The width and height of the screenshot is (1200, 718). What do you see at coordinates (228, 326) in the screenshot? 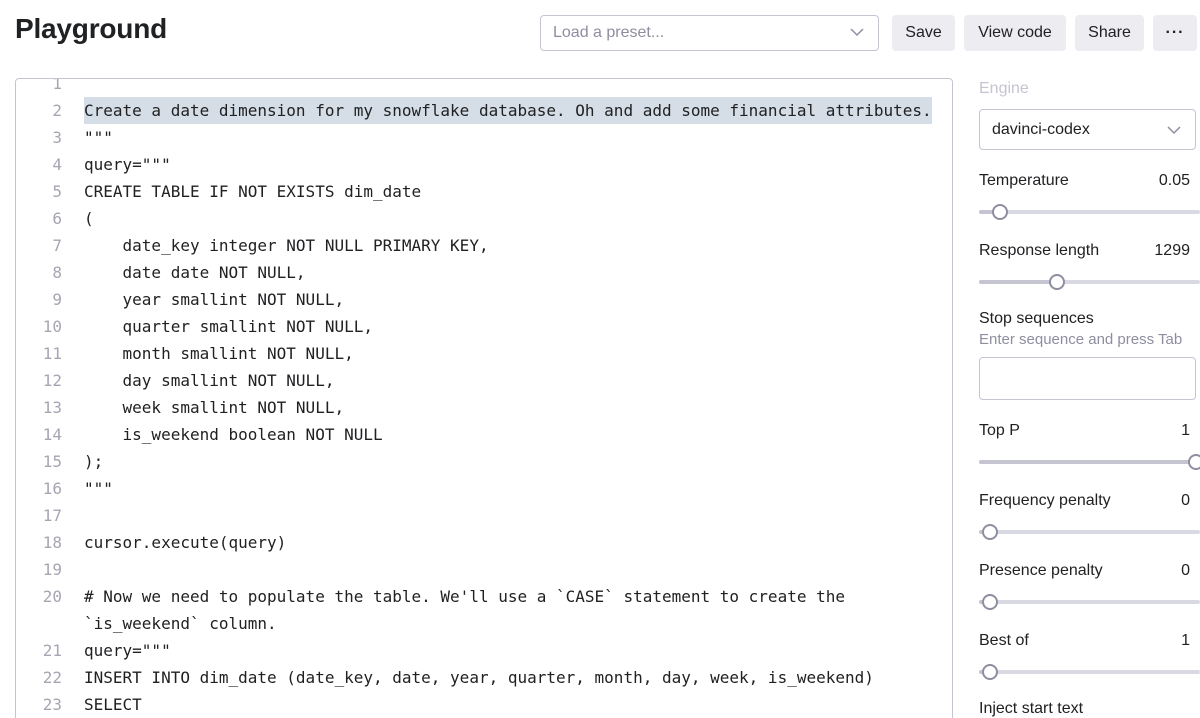
I see `code-text: quarter smallint NOT NULL,` at bounding box center [228, 326].